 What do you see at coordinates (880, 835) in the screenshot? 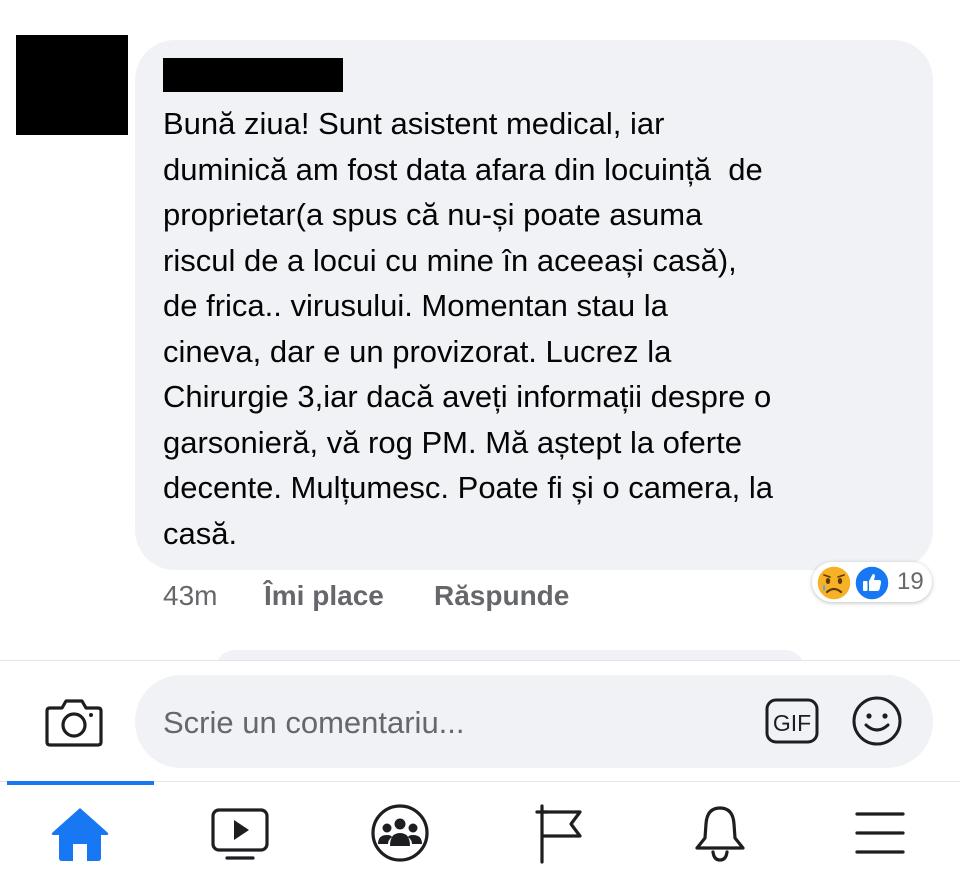
I see `menu-icon` at bounding box center [880, 835].